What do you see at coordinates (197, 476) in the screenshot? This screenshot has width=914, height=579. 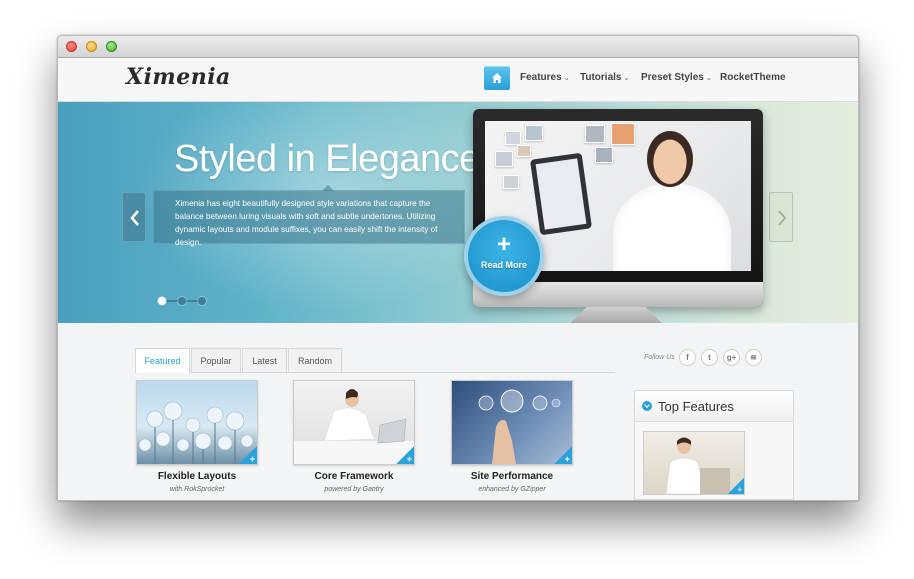 I see `feature-title: Flexible Layouts` at bounding box center [197, 476].